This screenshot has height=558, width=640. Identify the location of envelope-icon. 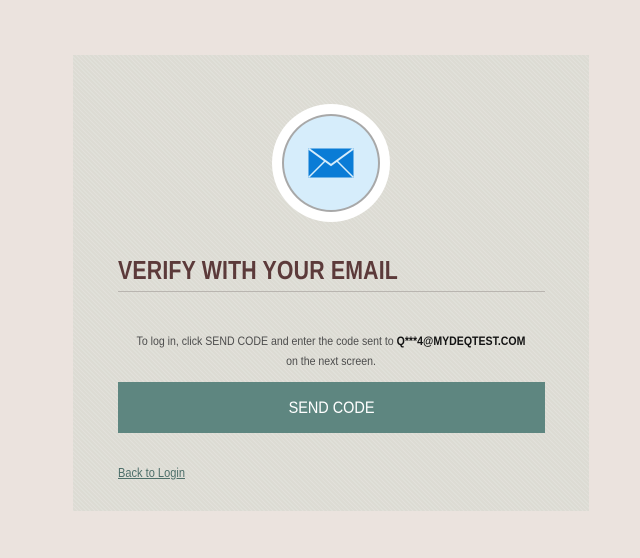
(331, 163).